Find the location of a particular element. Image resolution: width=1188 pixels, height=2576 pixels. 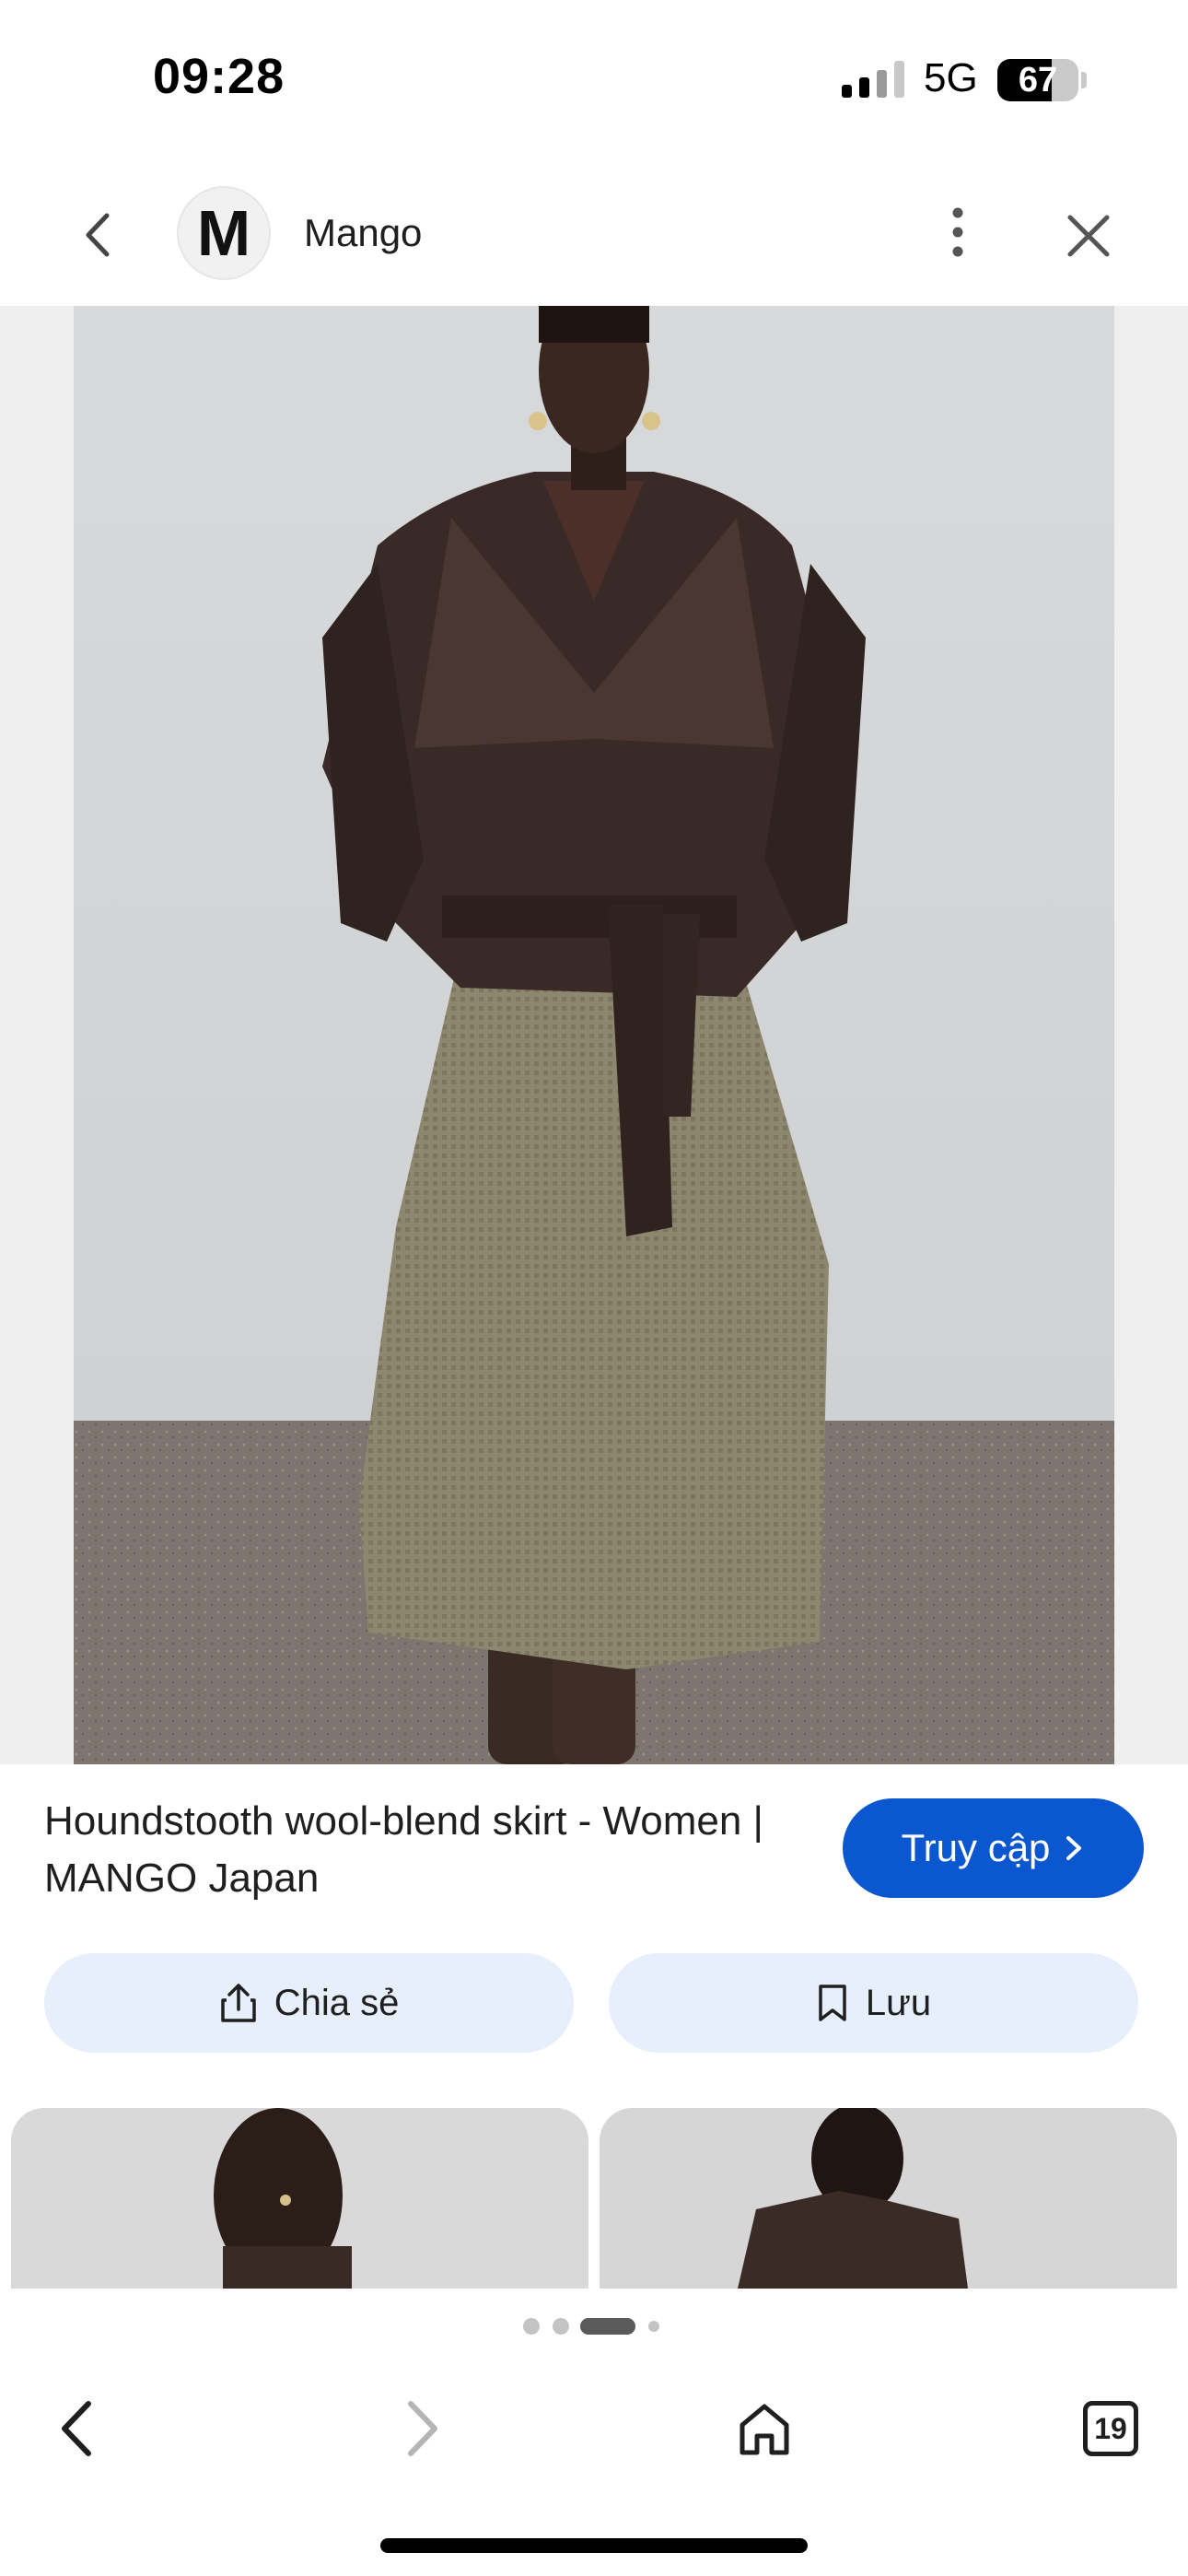

visit-button: Truy cập is located at coordinates (993, 1848).